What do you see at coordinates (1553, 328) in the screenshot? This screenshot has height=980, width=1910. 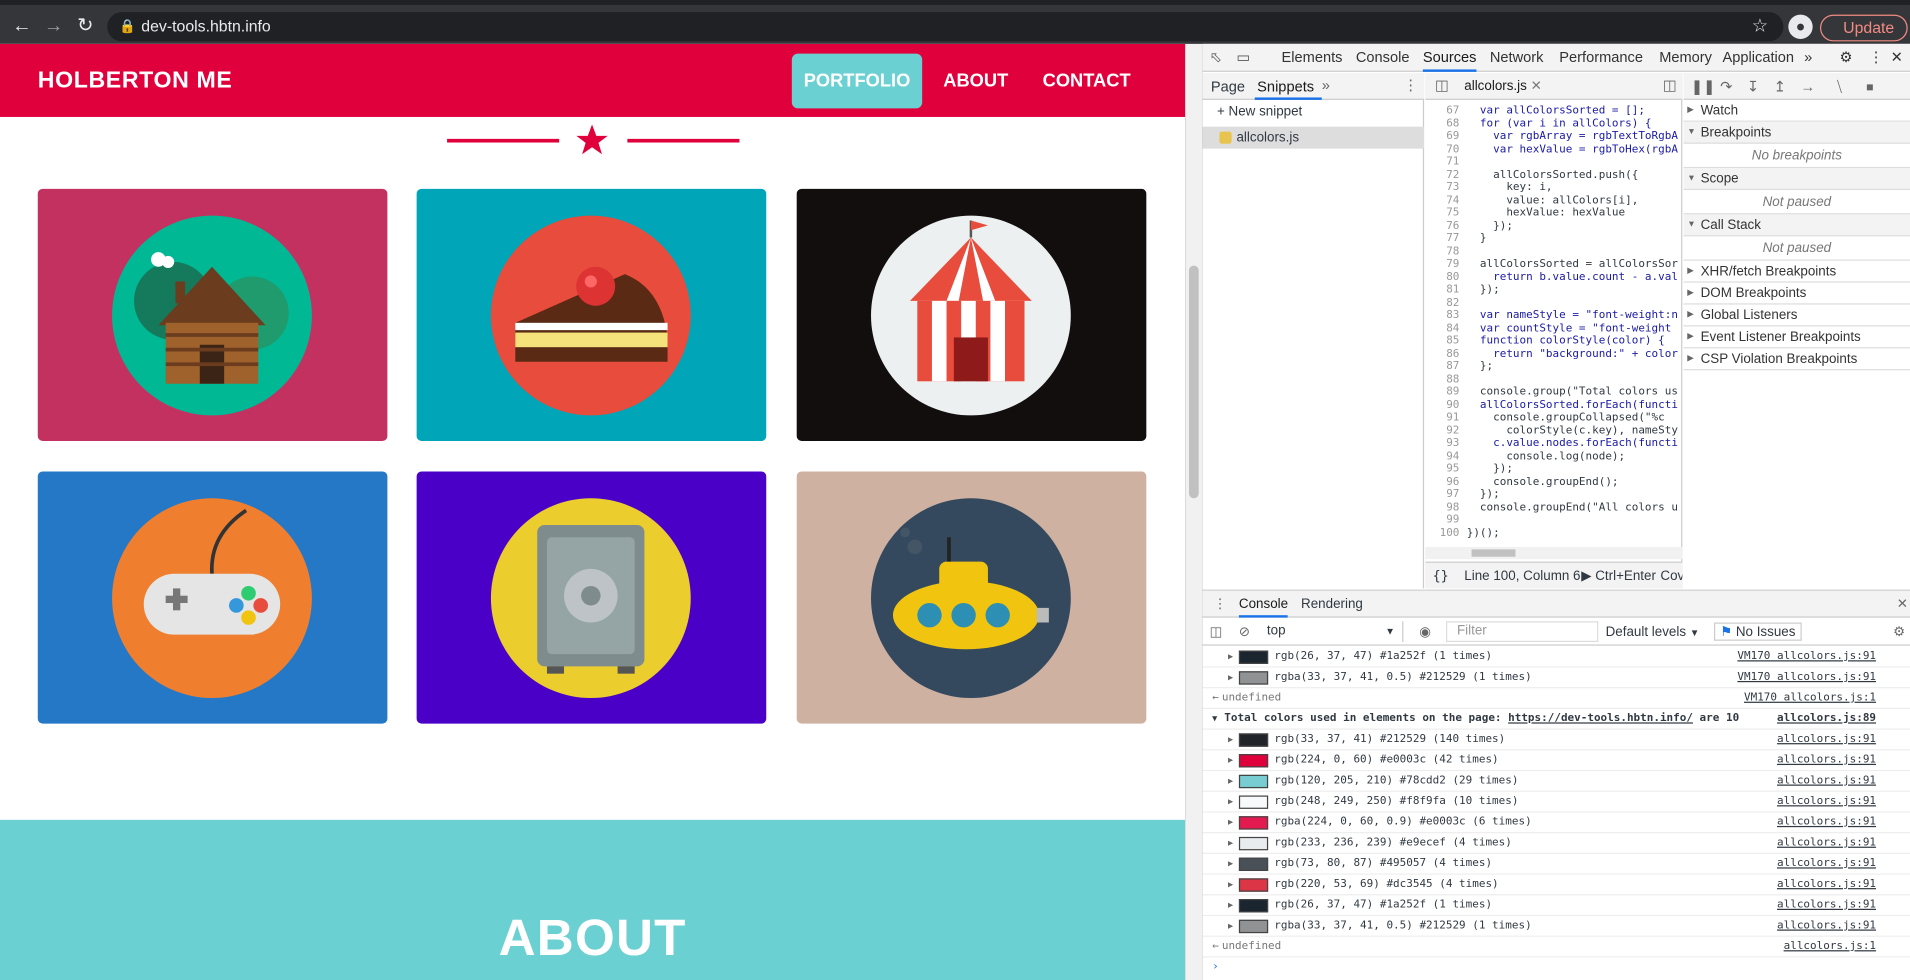 I see `code-line: 84 var countStyle = "font-weight` at bounding box center [1553, 328].